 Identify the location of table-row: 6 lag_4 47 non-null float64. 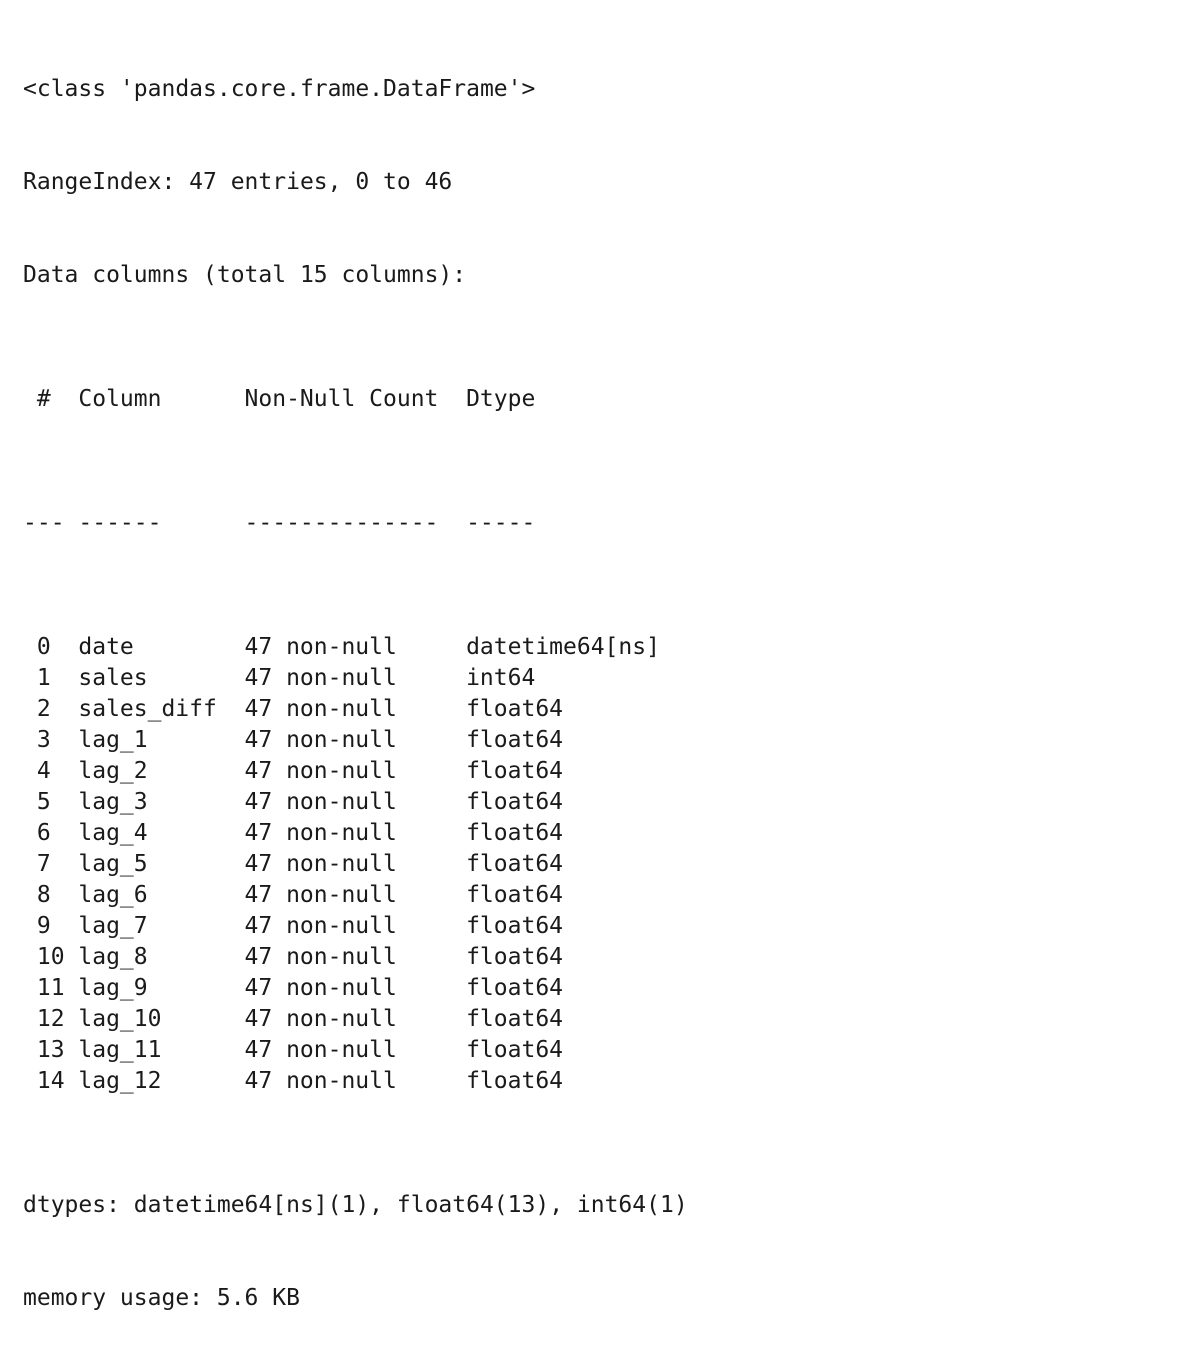
(355, 833).